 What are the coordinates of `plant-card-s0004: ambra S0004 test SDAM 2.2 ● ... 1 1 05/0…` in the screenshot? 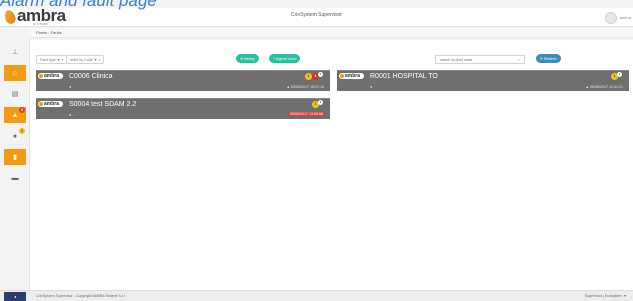 It's located at (183, 108).